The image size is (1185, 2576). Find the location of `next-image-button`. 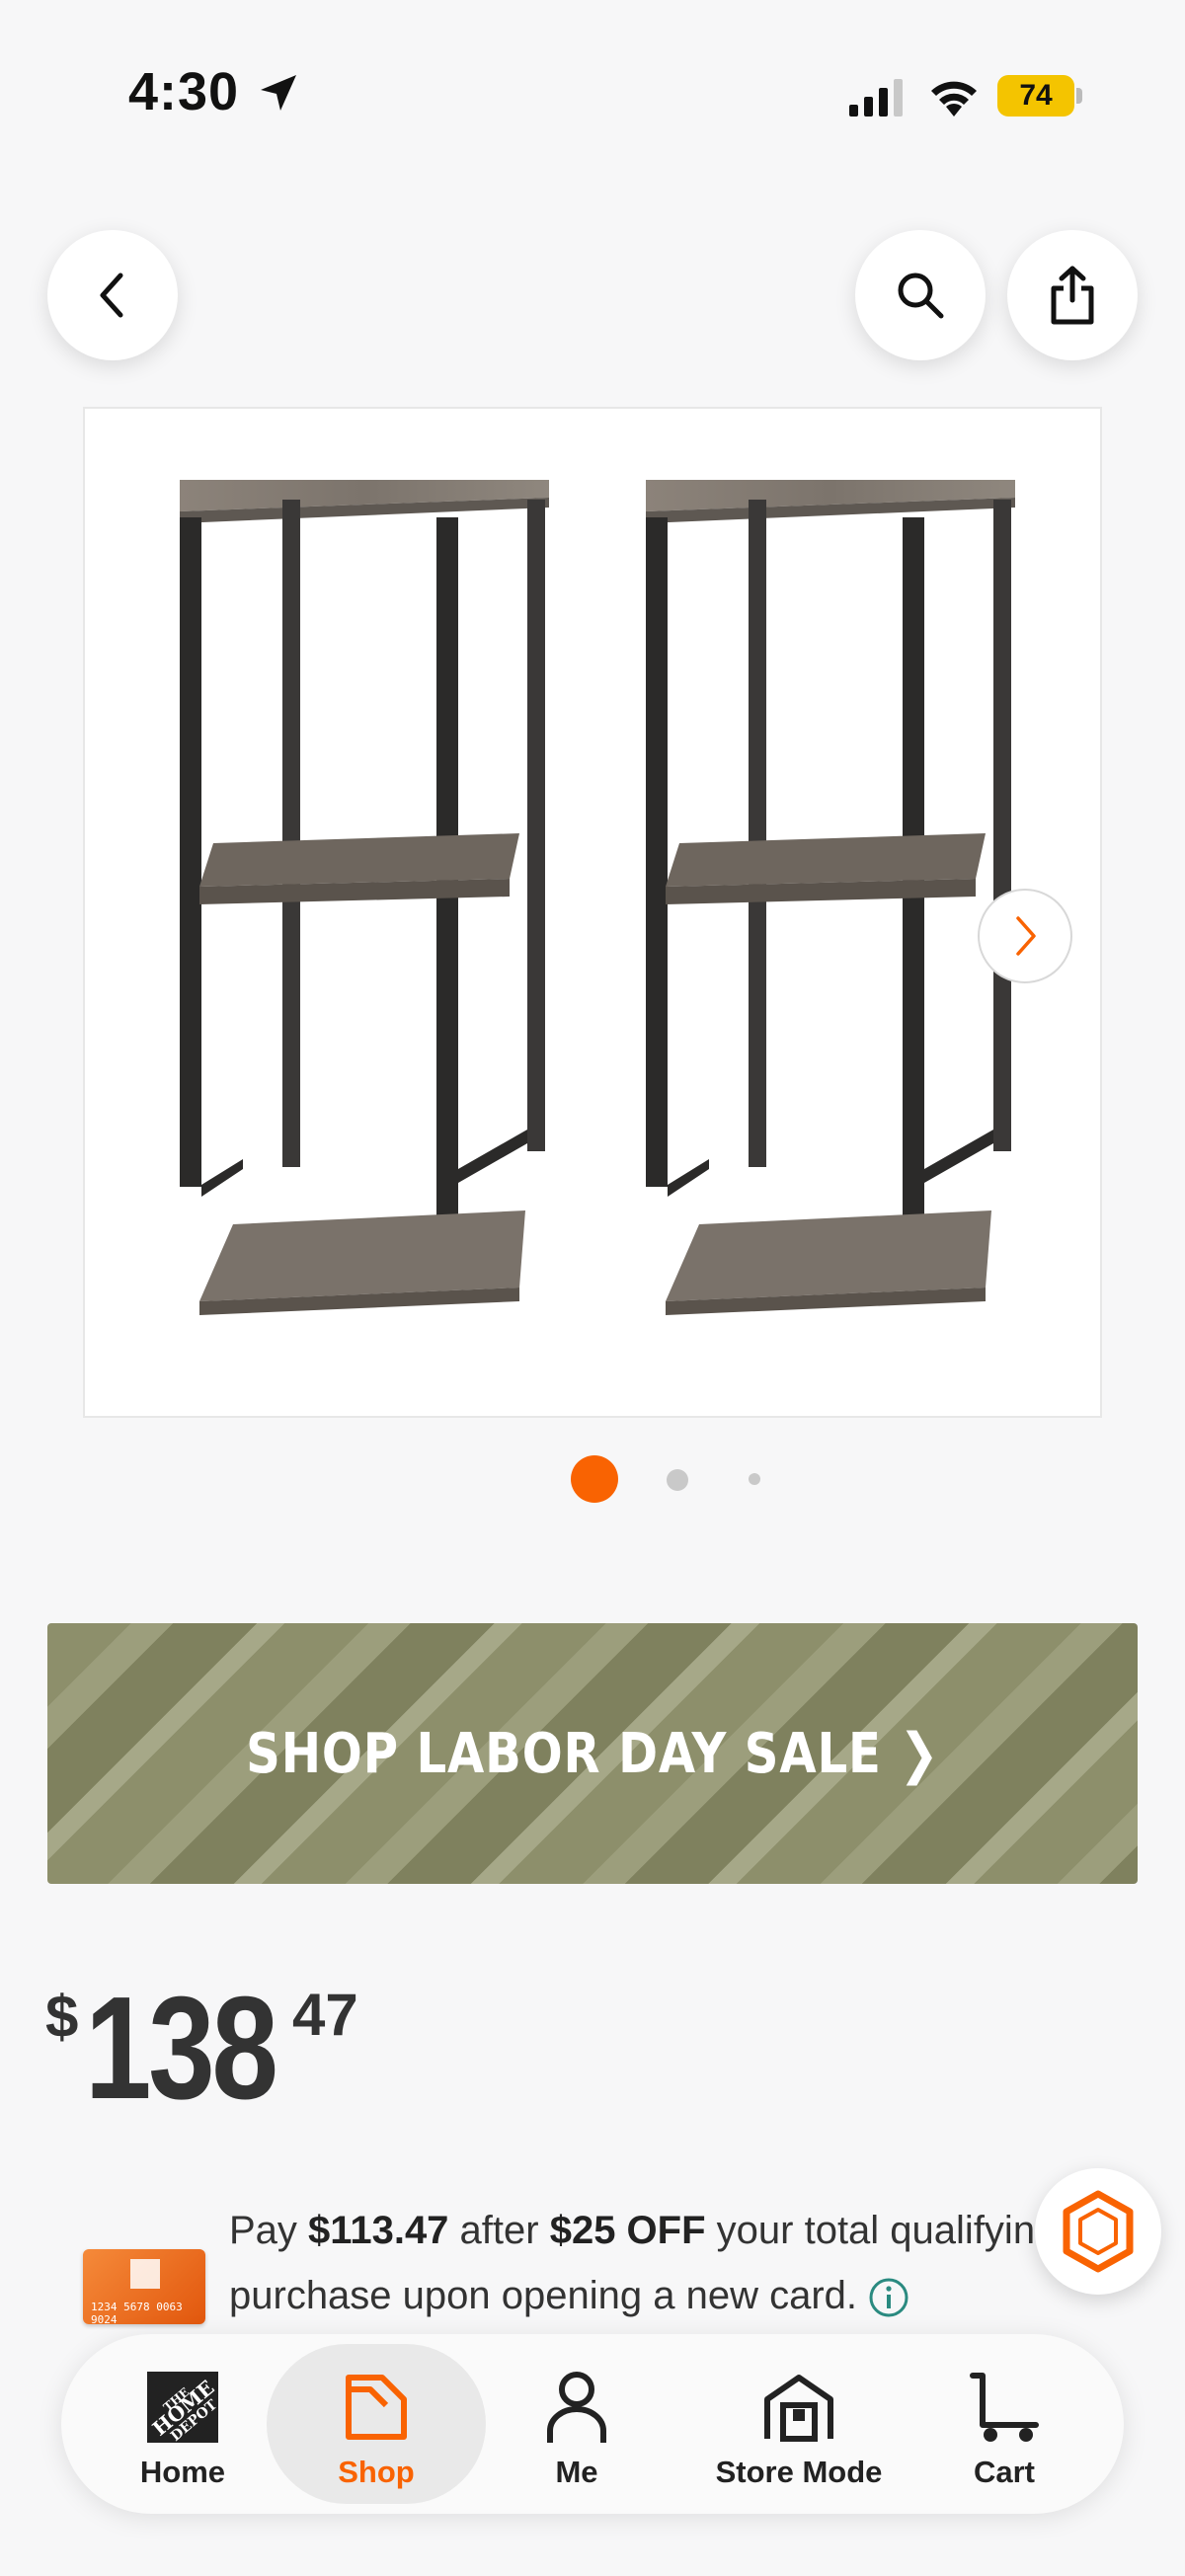

next-image-button is located at coordinates (1025, 936).